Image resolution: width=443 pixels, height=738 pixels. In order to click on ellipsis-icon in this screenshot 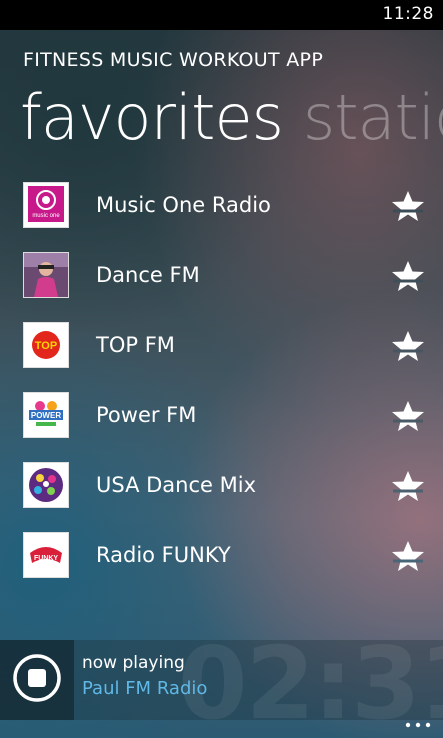, I will do `click(418, 725)`.